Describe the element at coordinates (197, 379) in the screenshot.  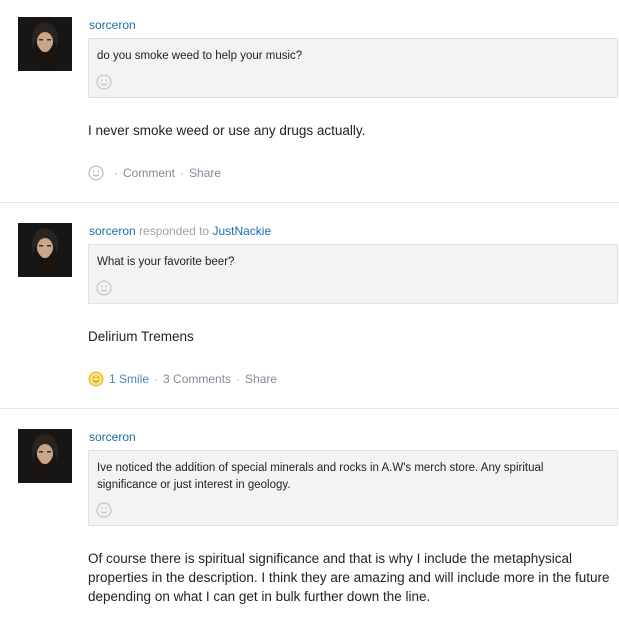
I see `comment-link: 3 Comments` at that location.